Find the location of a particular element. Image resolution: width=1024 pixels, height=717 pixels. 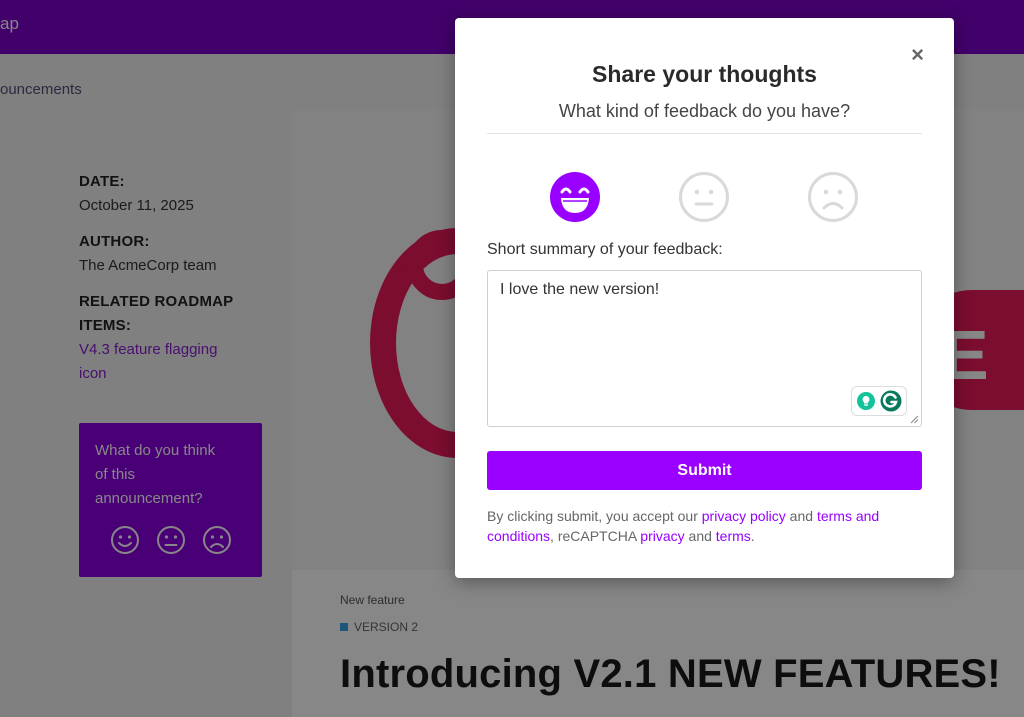

sad-face-icon is located at coordinates (833, 197).